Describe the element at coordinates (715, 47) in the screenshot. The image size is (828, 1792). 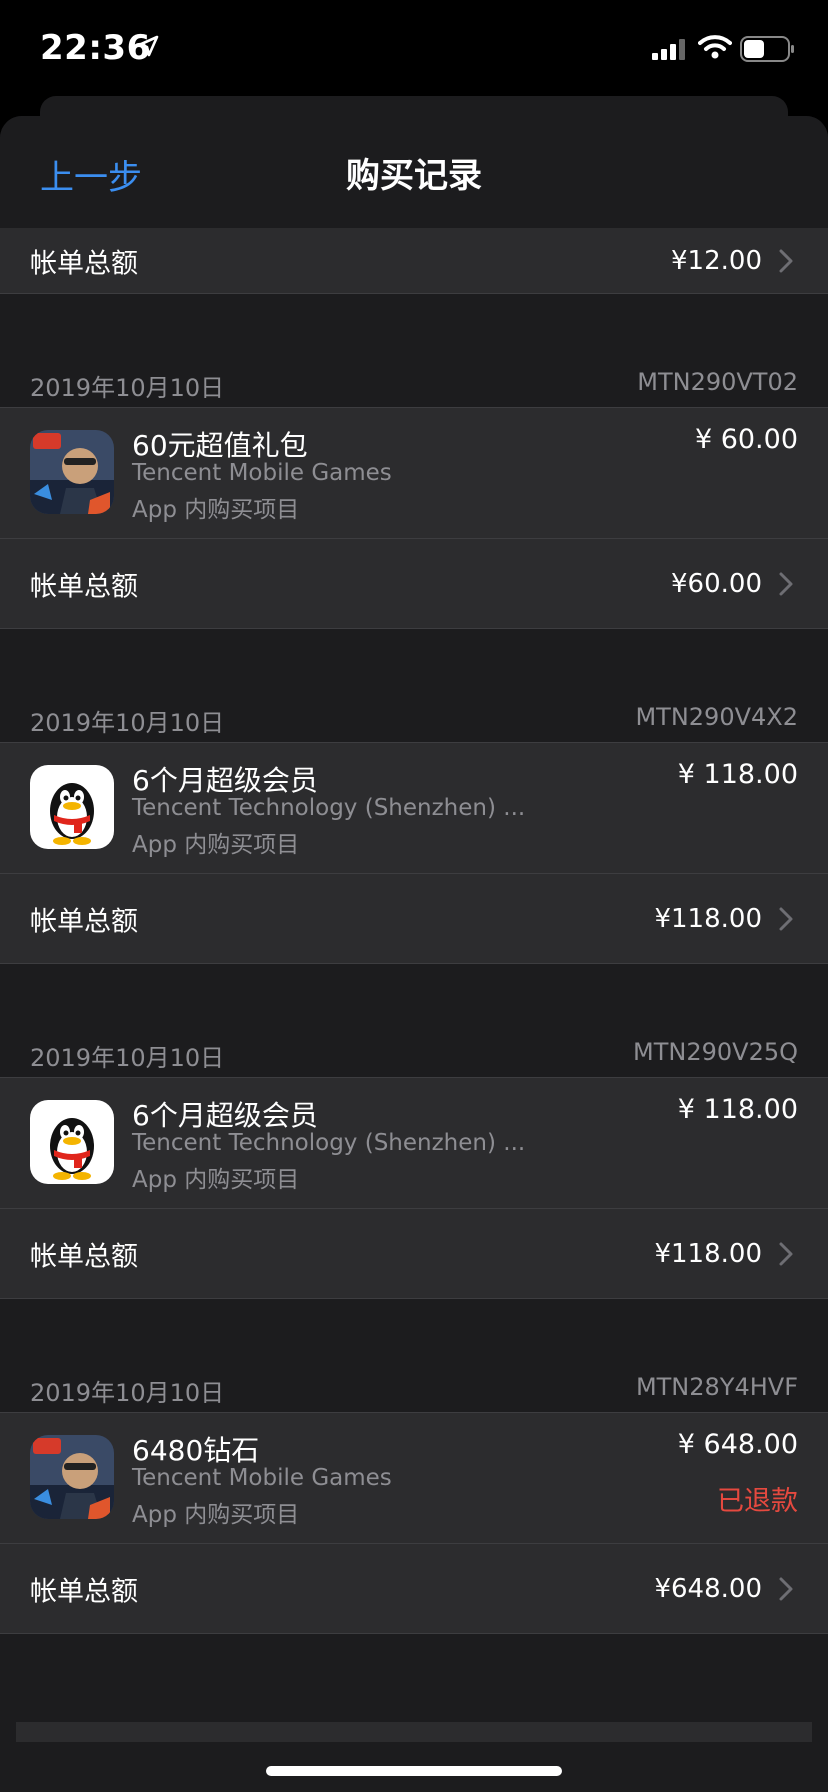
I see `wifi-icon` at that location.